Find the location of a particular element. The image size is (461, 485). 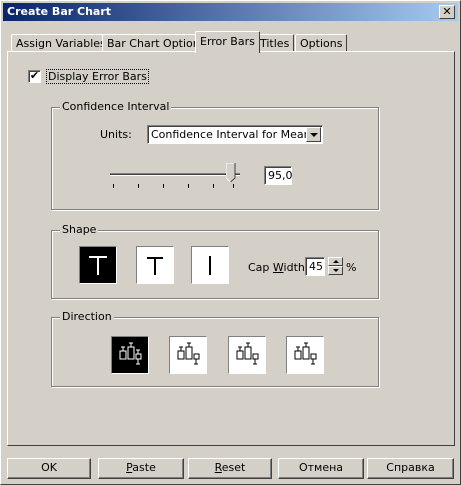

shape-group: Shape Cap Width: 45 % is located at coordinates (215, 261).